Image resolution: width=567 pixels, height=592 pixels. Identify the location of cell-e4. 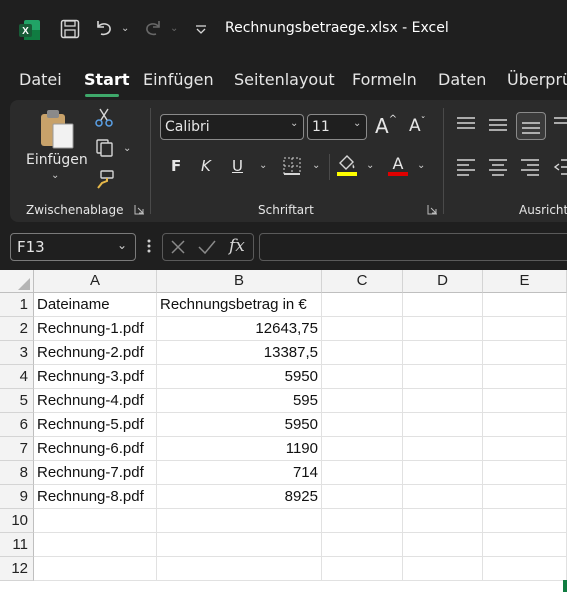
(525, 377).